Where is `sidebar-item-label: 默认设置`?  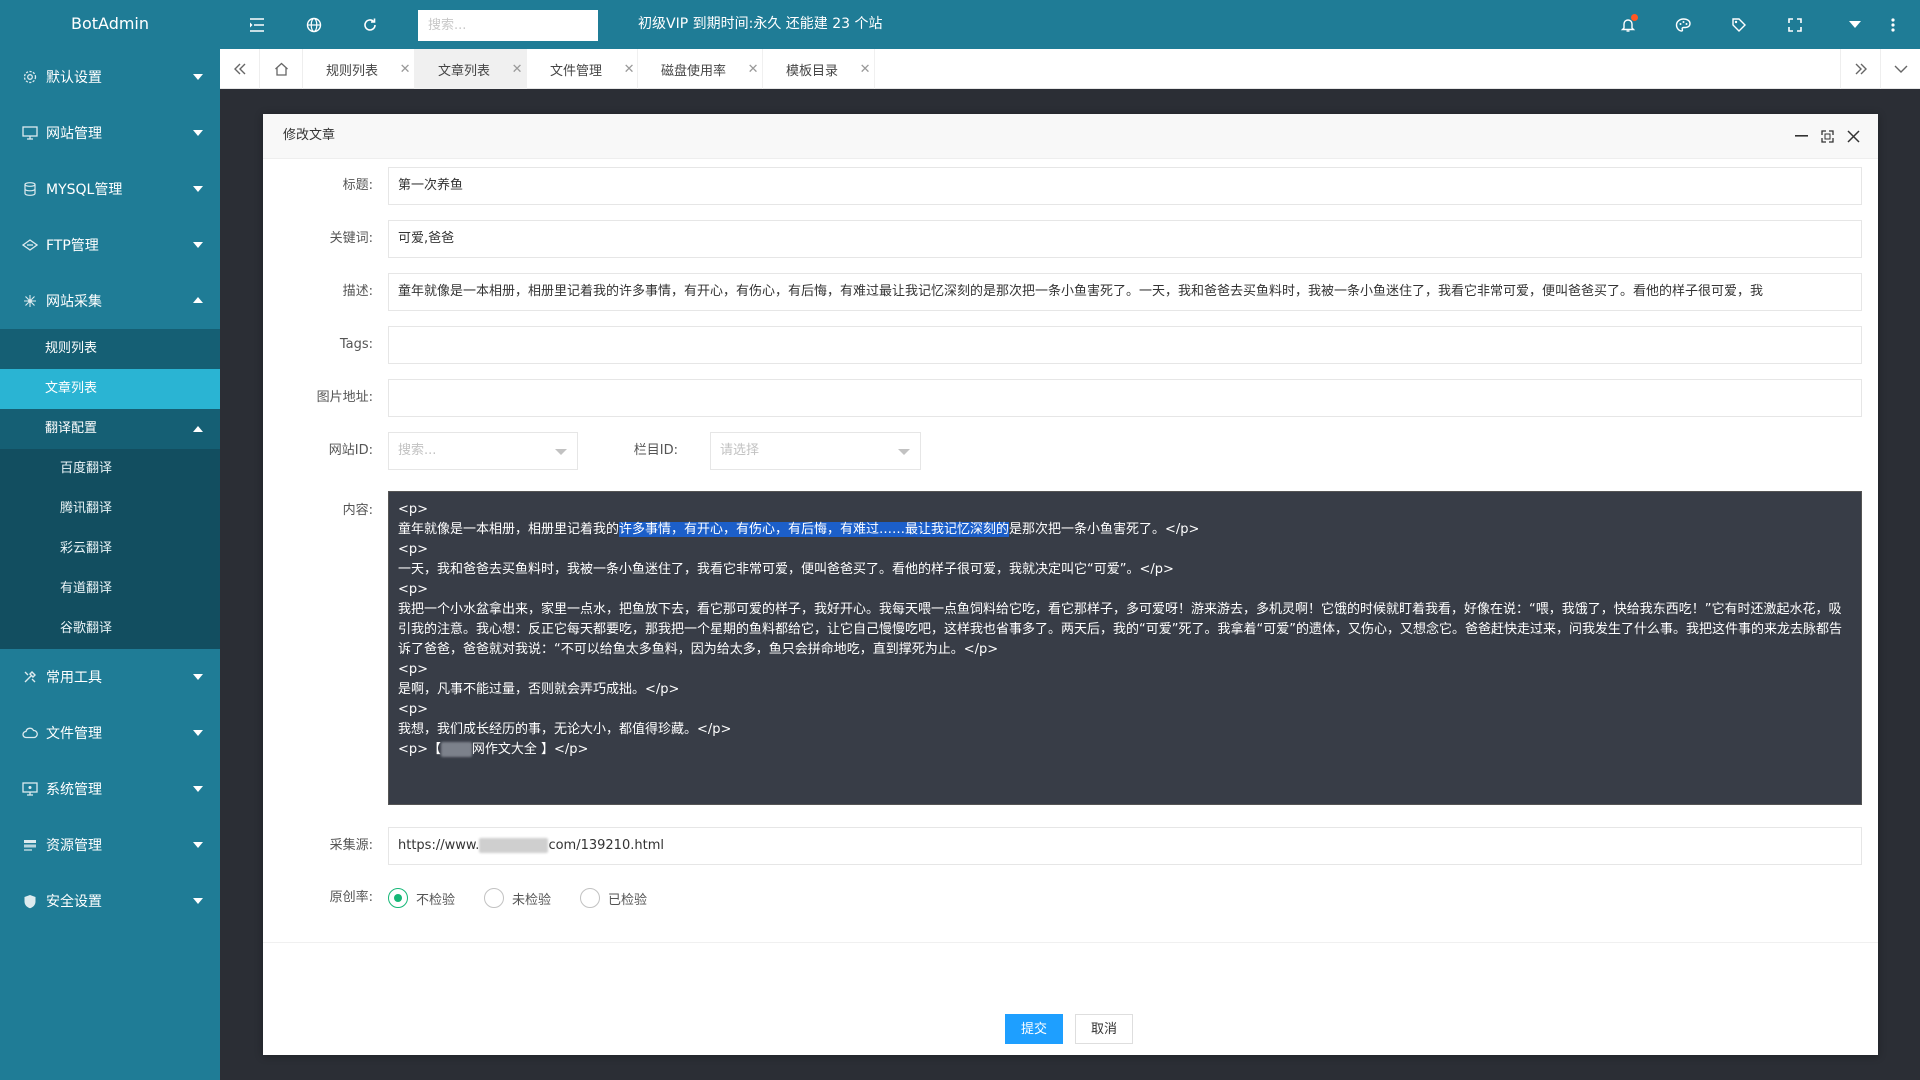
sidebar-item-label: 默认设置 is located at coordinates (74, 78).